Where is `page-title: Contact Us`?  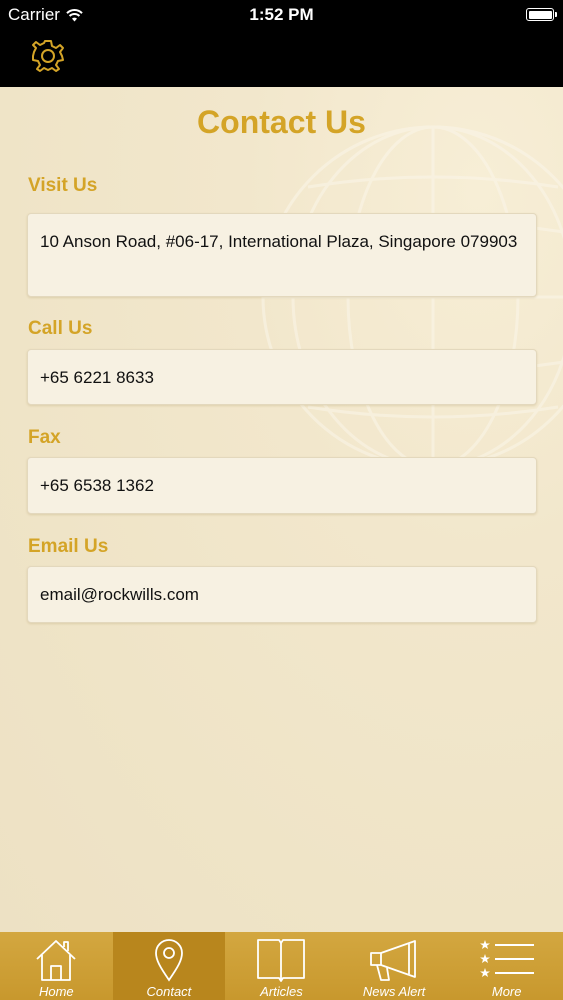
page-title: Contact Us is located at coordinates (281, 122).